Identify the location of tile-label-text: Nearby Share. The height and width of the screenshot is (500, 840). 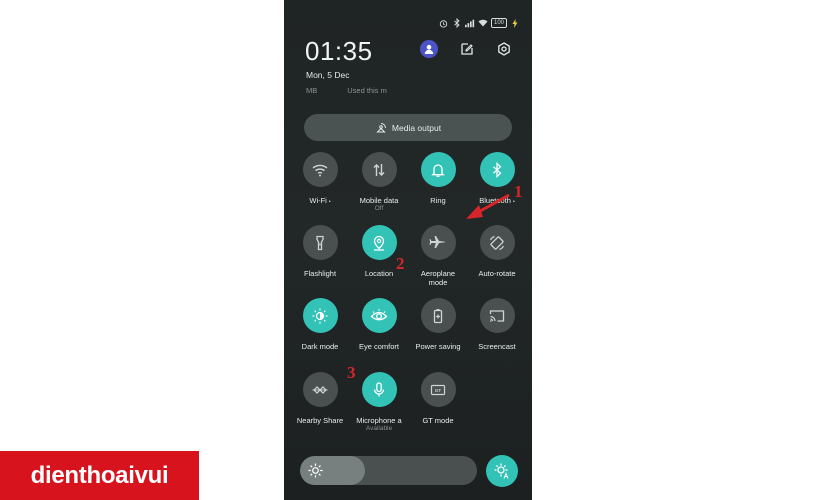
(320, 420).